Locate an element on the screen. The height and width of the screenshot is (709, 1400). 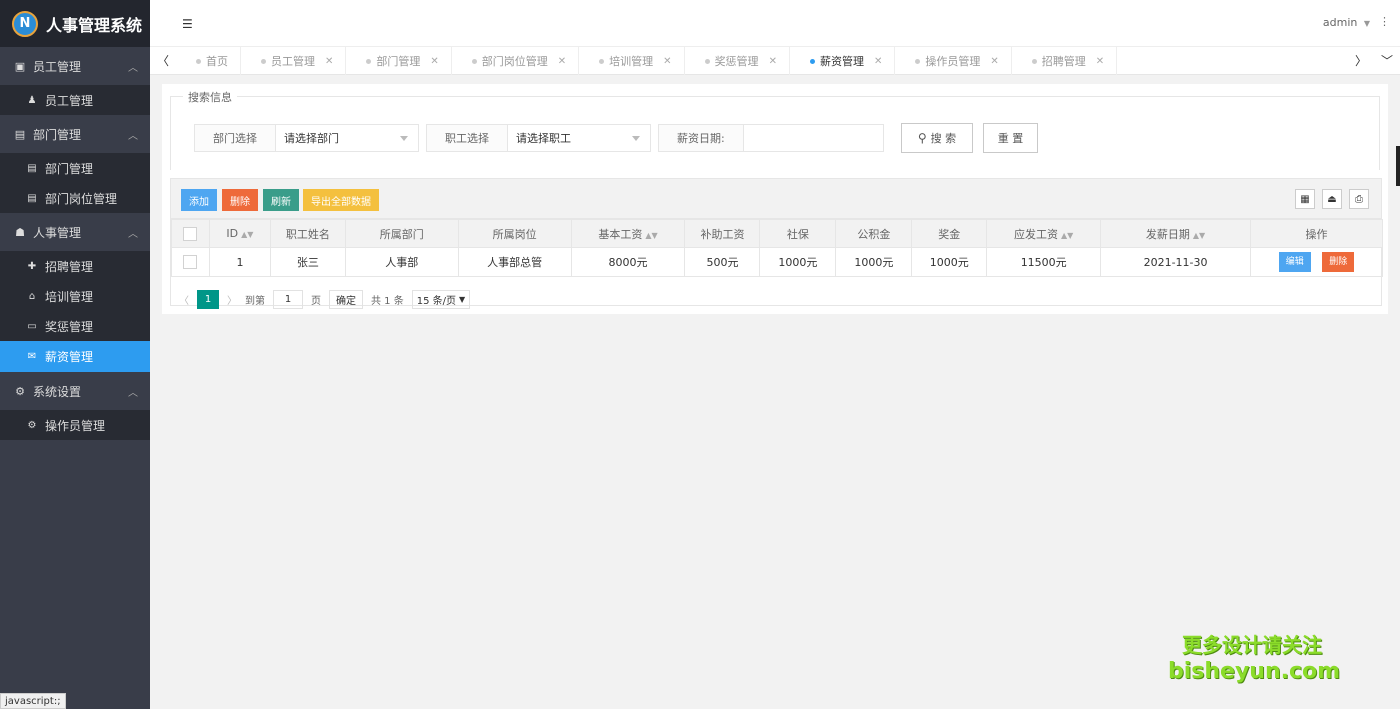
salary-date-input is located at coordinates (813, 138).